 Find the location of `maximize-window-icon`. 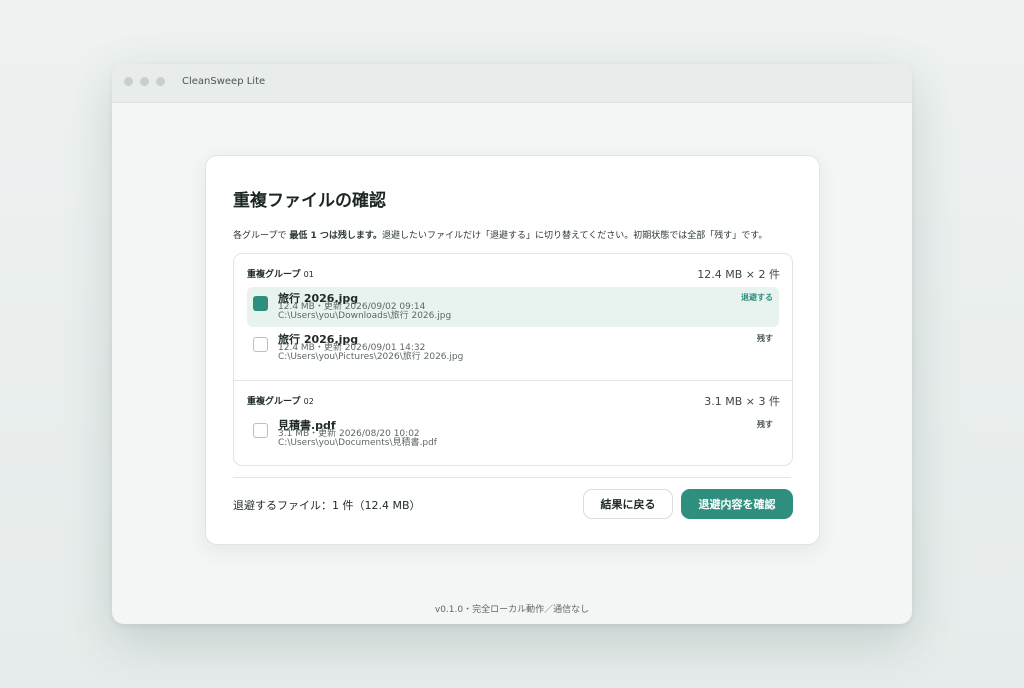

maximize-window-icon is located at coordinates (160, 81).